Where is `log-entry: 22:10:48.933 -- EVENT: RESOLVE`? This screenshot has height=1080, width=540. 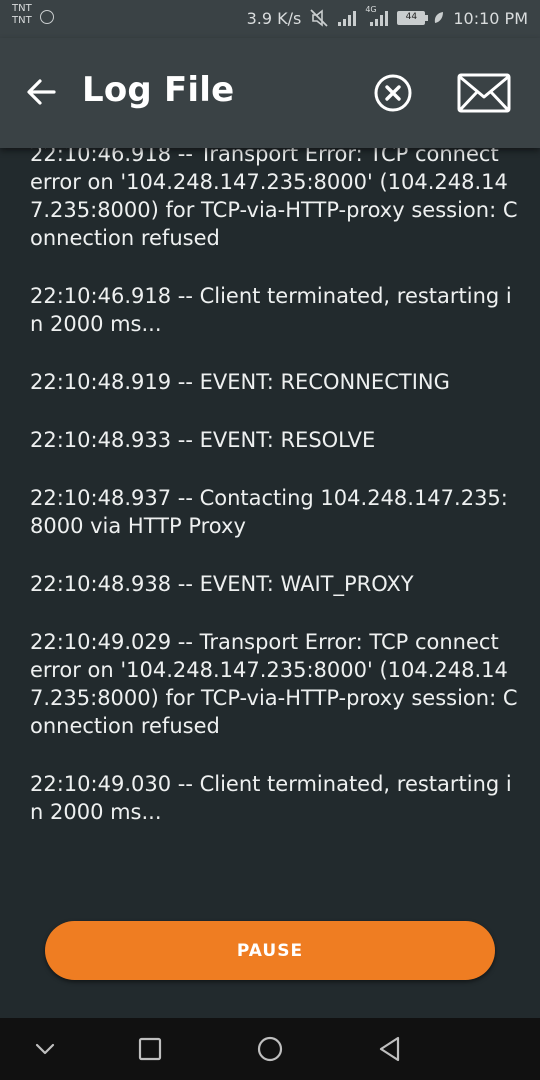 log-entry: 22:10:48.933 -- EVENT: RESOLVE is located at coordinates (203, 440).